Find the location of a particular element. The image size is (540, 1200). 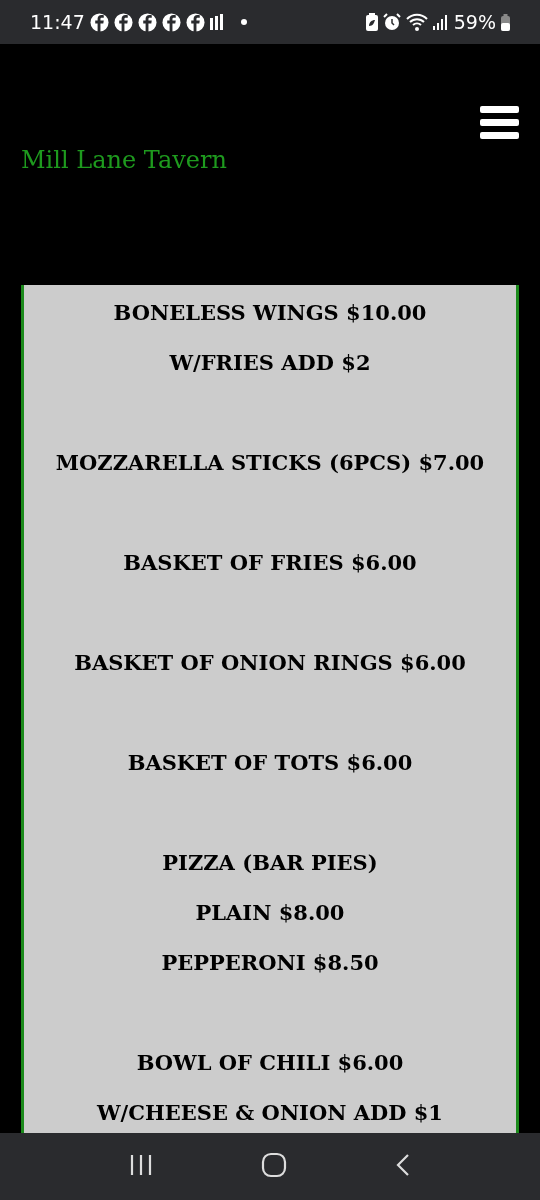

menu-item-text: BOWL OF CHILI $6.00 is located at coordinates (270, 1063).